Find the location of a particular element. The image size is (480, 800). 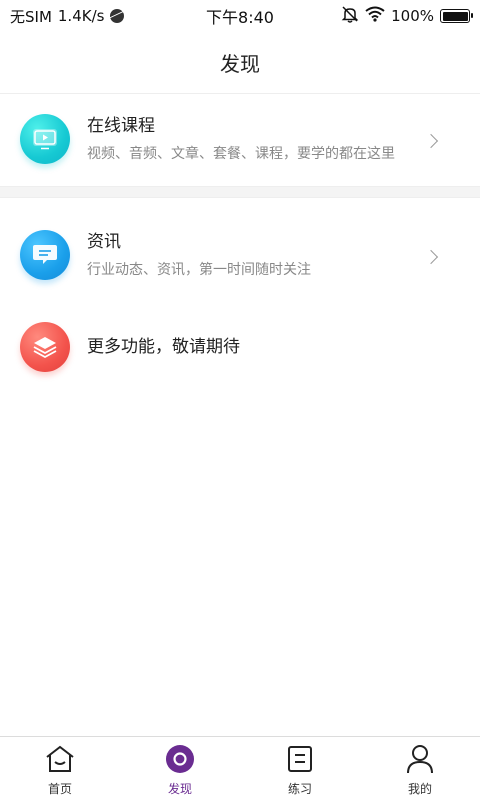

section-divider is located at coordinates (240, 192).